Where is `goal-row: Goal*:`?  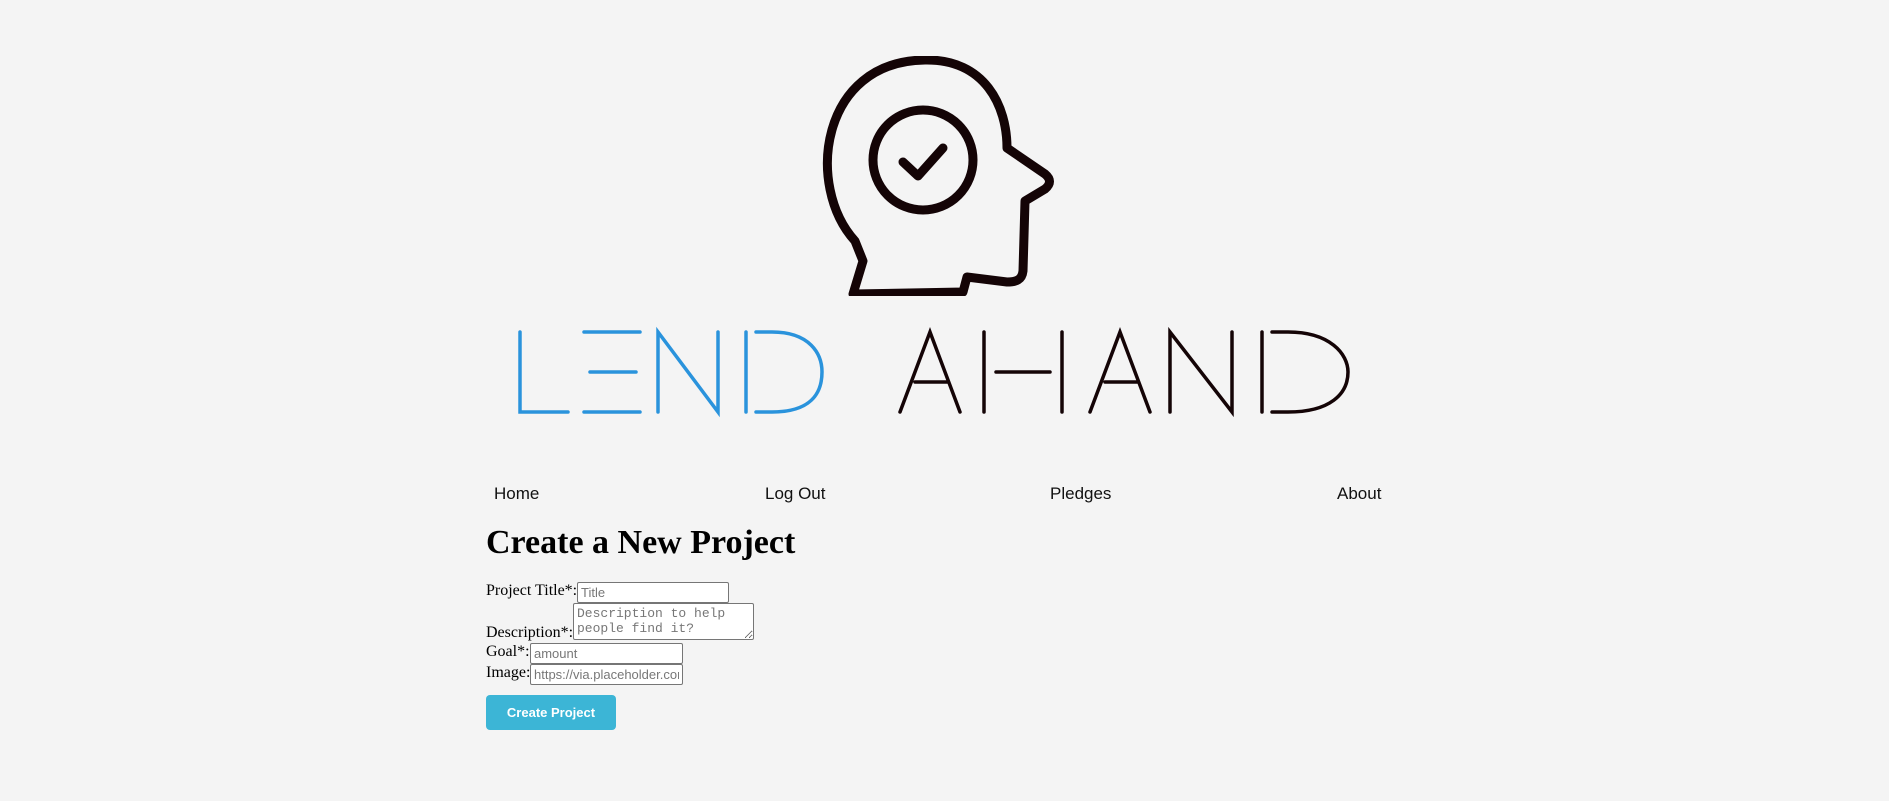
goal-row: Goal*: is located at coordinates (508, 652).